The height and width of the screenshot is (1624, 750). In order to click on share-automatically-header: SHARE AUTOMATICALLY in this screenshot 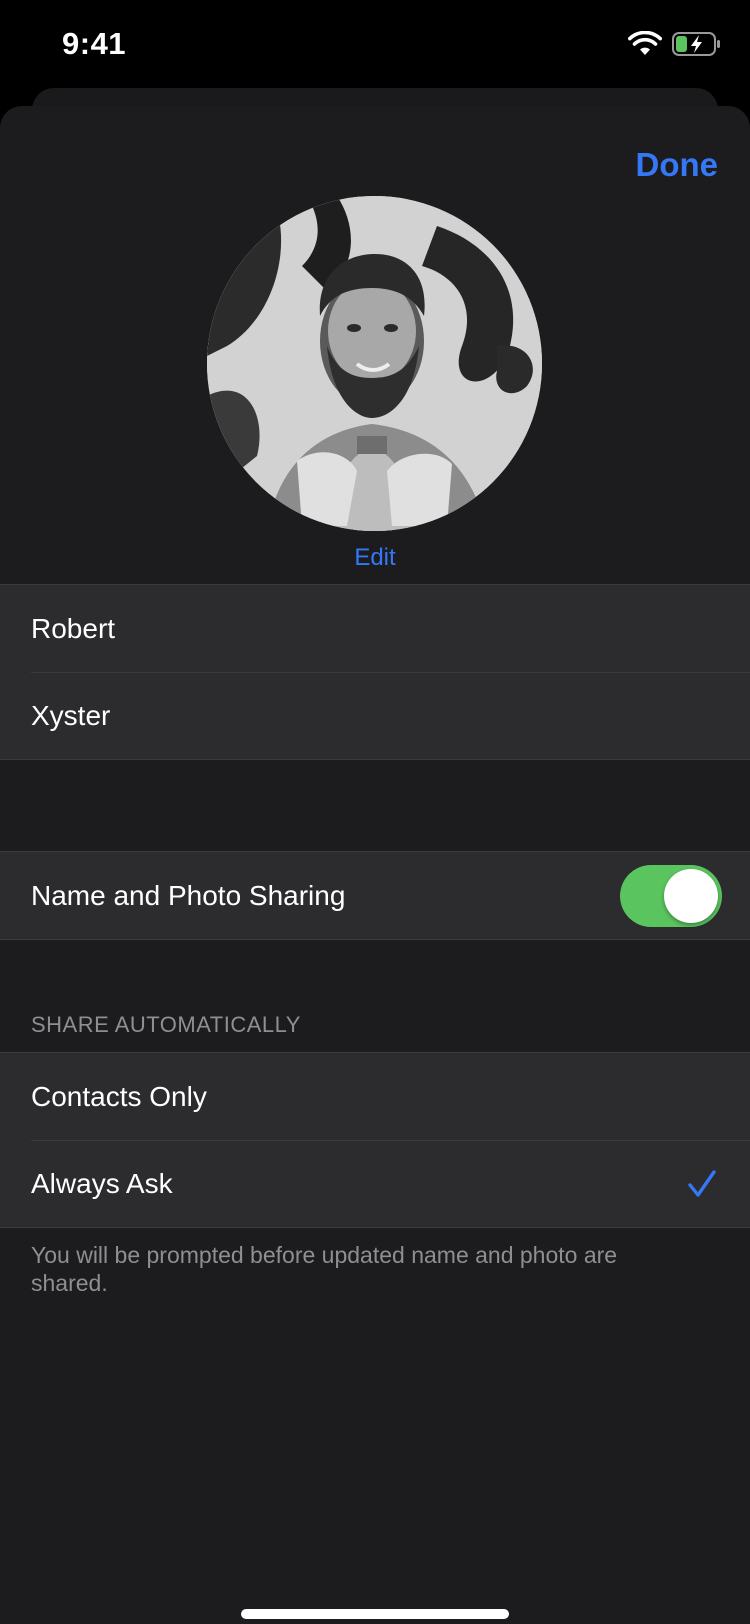, I will do `click(166, 1024)`.